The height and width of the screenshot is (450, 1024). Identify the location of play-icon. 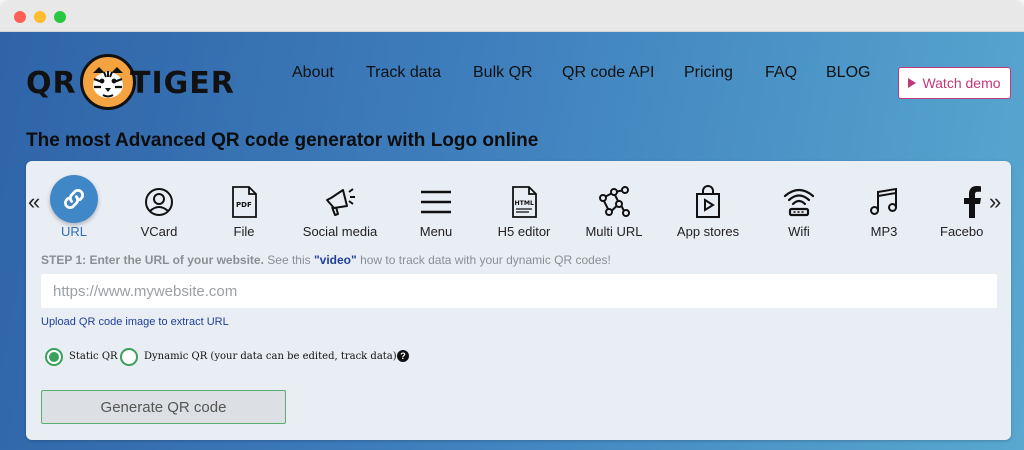
(912, 83).